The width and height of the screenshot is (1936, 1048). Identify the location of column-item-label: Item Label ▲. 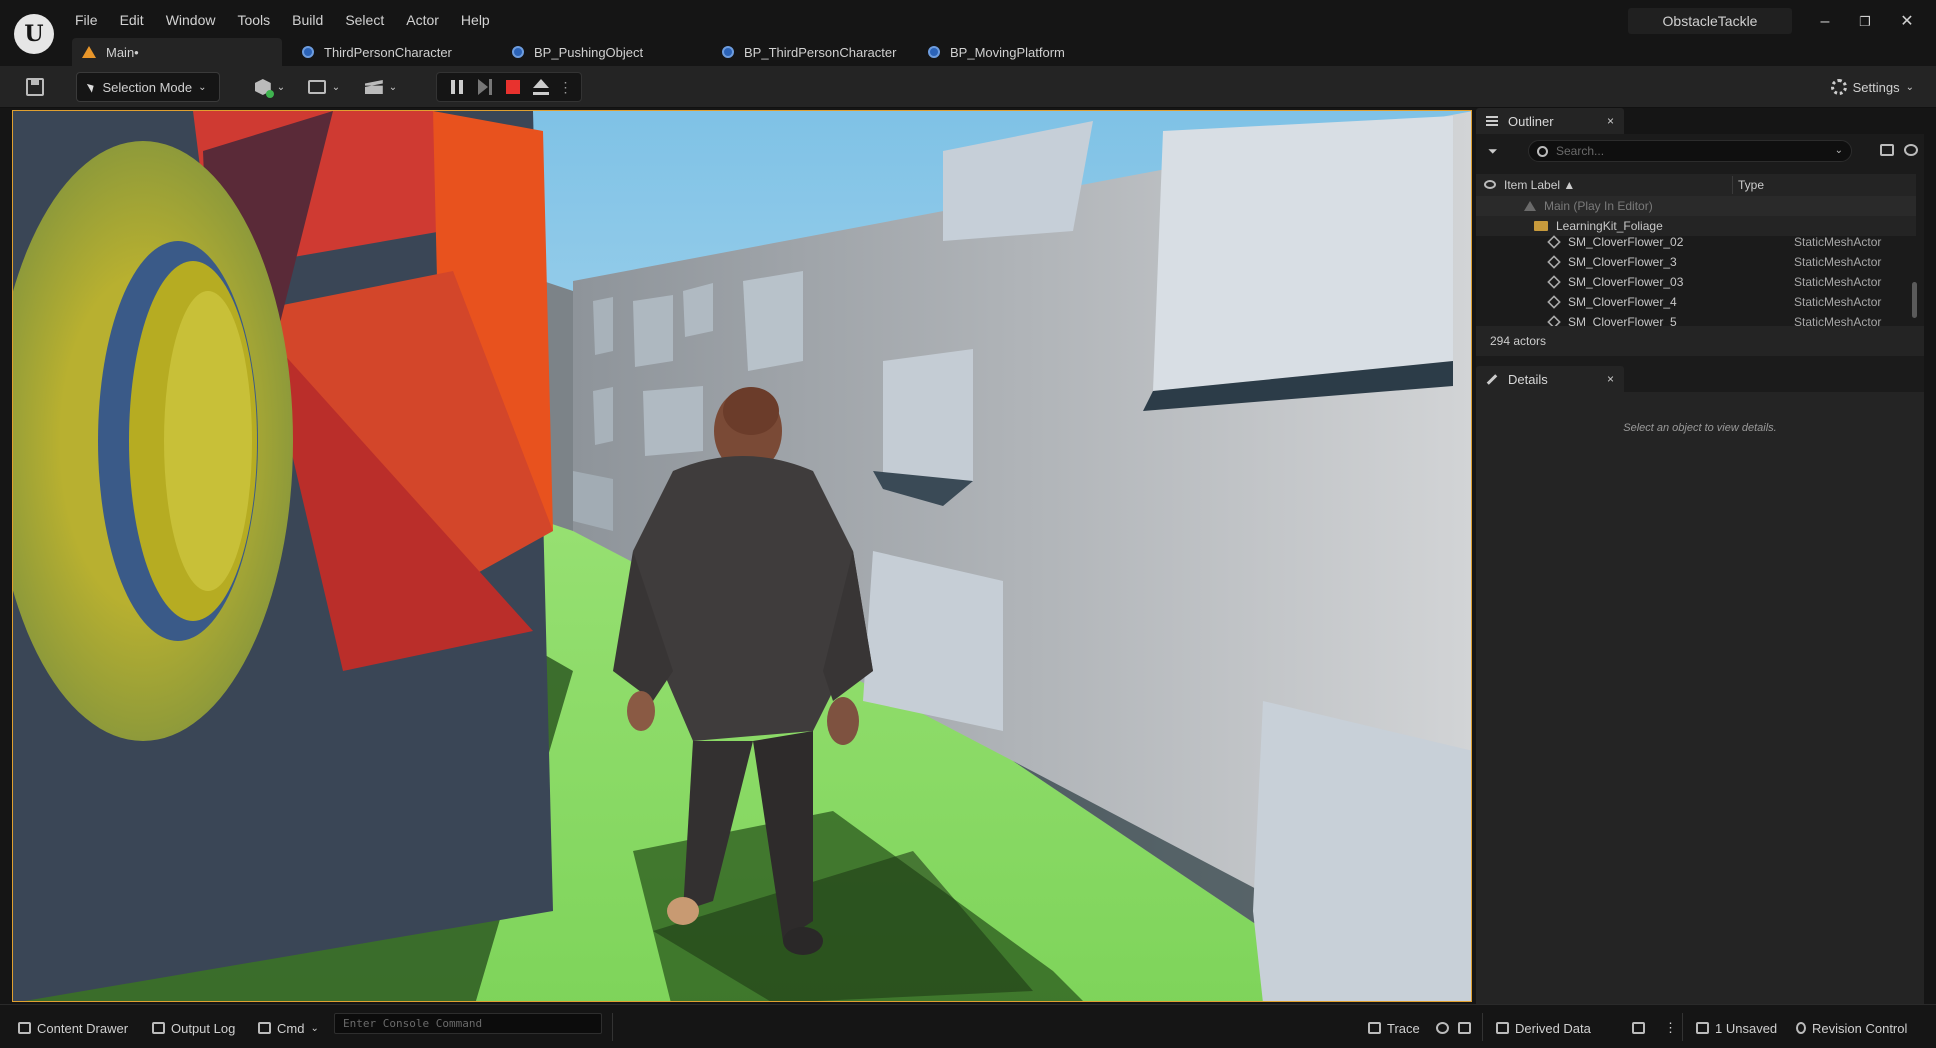
(1539, 185).